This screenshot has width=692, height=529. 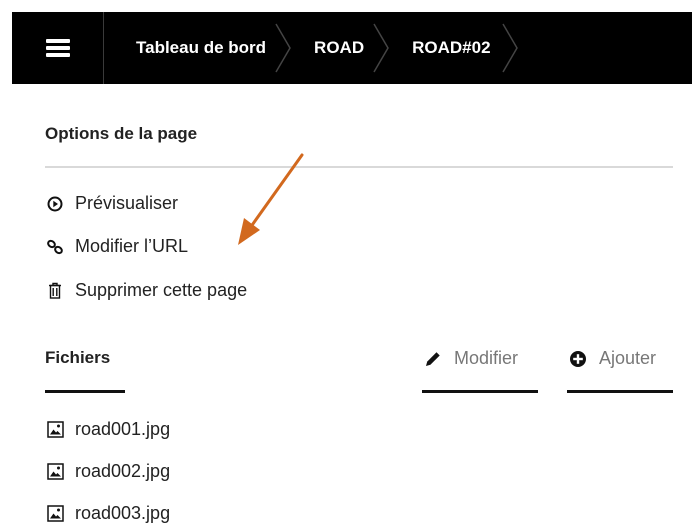 I want to click on page-options-title: Options de la page, so click(x=121, y=133).